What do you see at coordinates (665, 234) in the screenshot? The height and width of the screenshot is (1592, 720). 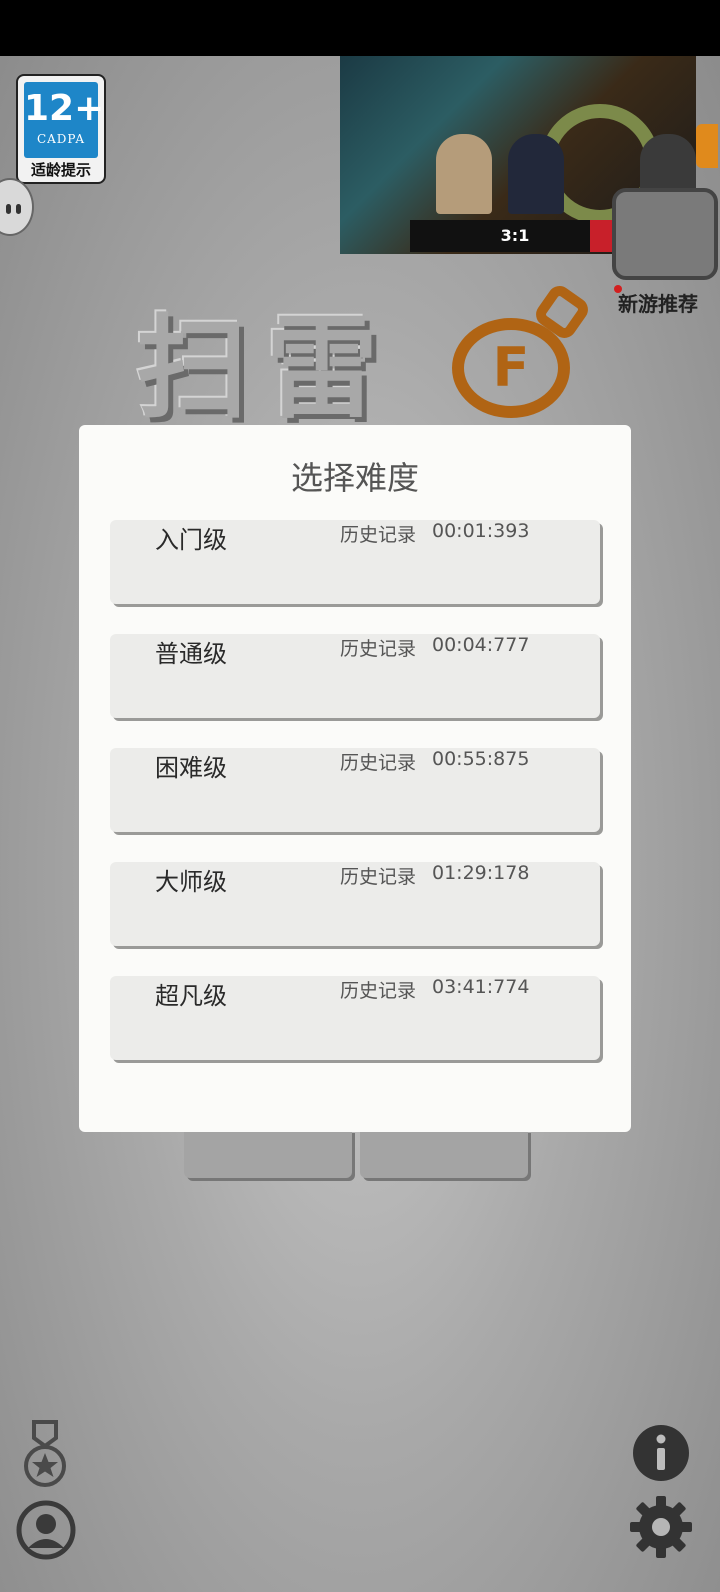 I see `new-games-button` at bounding box center [665, 234].